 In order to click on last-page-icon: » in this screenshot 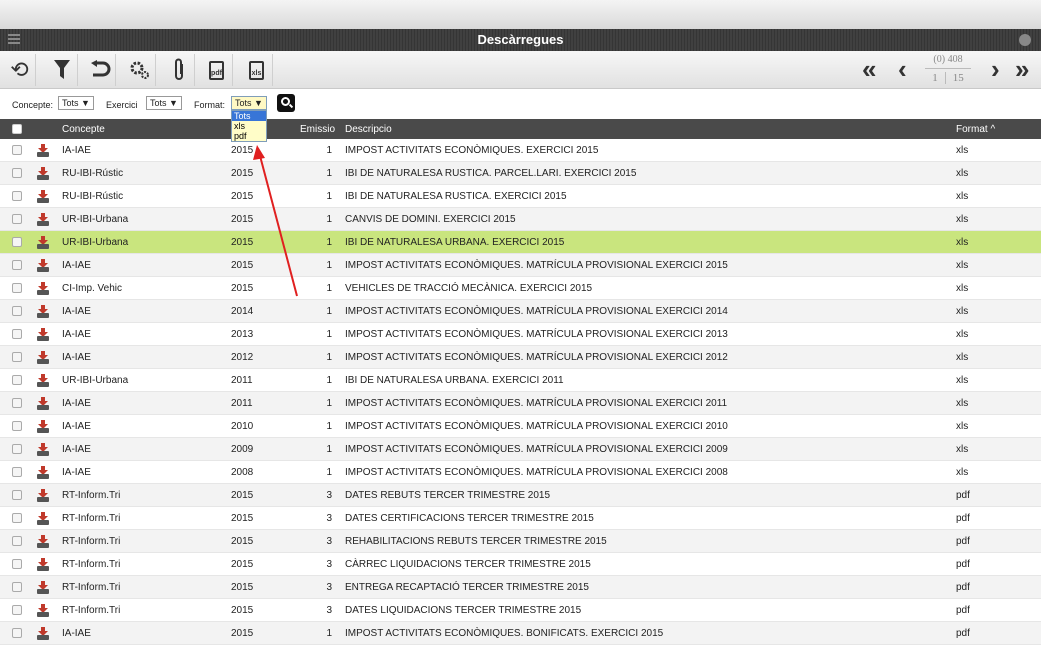, I will do `click(1022, 69)`.